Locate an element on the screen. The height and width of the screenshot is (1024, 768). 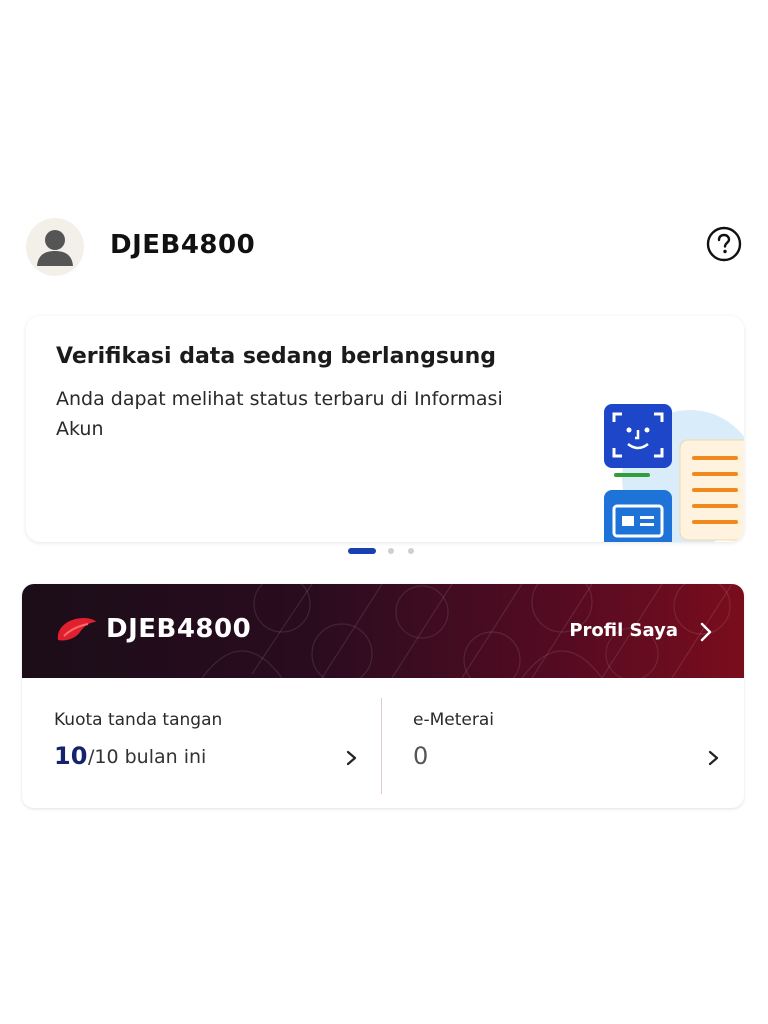
user-avatar-icon is located at coordinates (55, 247).